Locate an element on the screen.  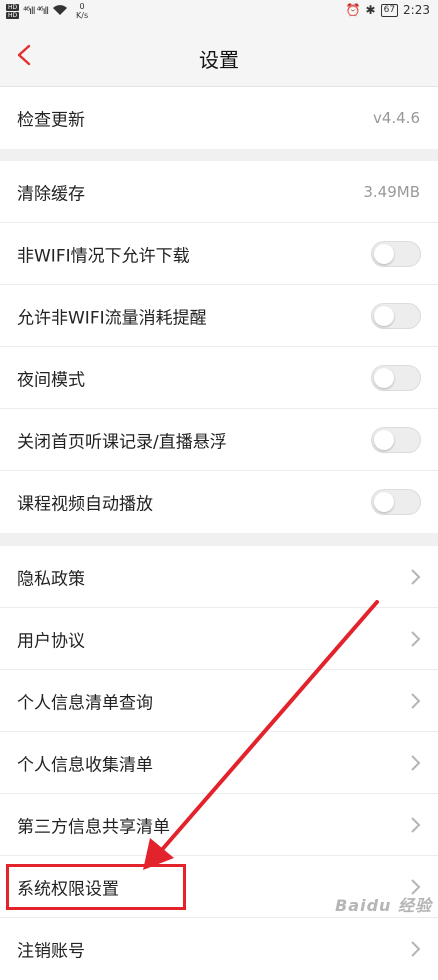
nav-bar: 设置 is located at coordinates (219, 55).